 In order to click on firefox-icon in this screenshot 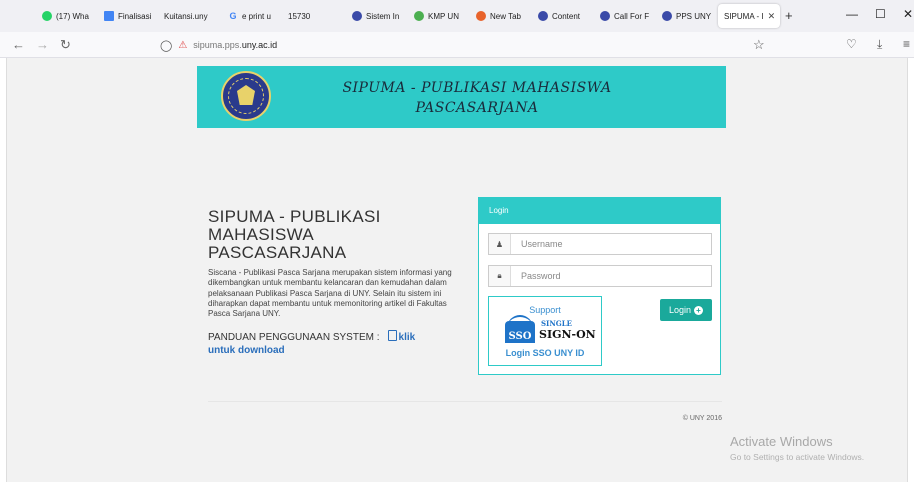, I will do `click(481, 16)`.